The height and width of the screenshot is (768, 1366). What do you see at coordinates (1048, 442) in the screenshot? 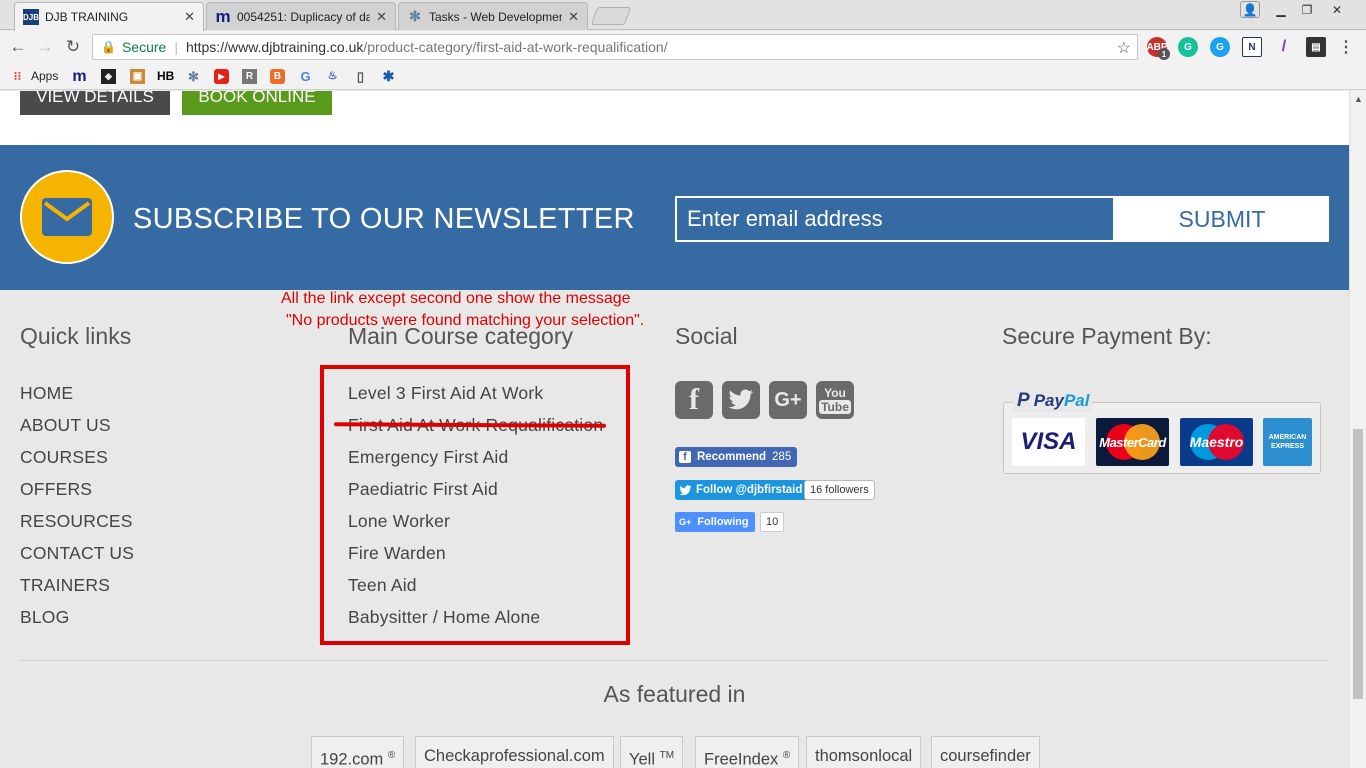
I see `visa-card-icon: VISA` at bounding box center [1048, 442].